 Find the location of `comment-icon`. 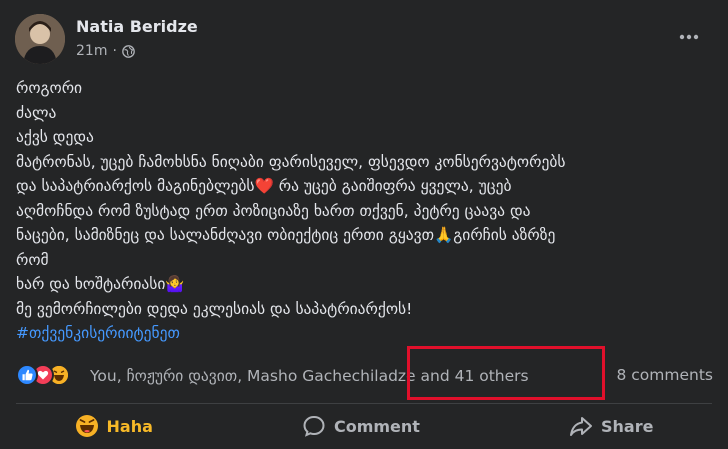

comment-icon is located at coordinates (314, 426).